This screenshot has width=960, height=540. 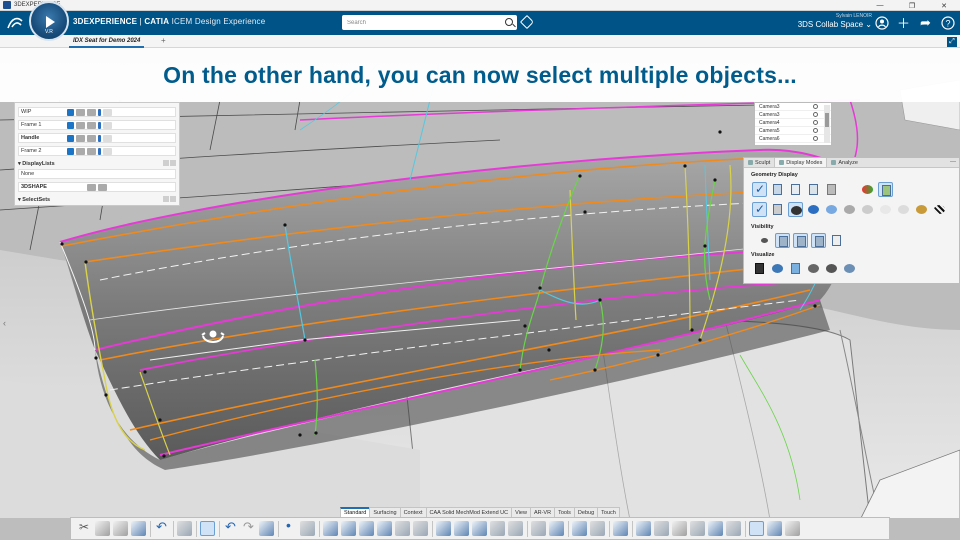 What do you see at coordinates (795, 189) in the screenshot?
I see `curves-icon` at bounding box center [795, 189].